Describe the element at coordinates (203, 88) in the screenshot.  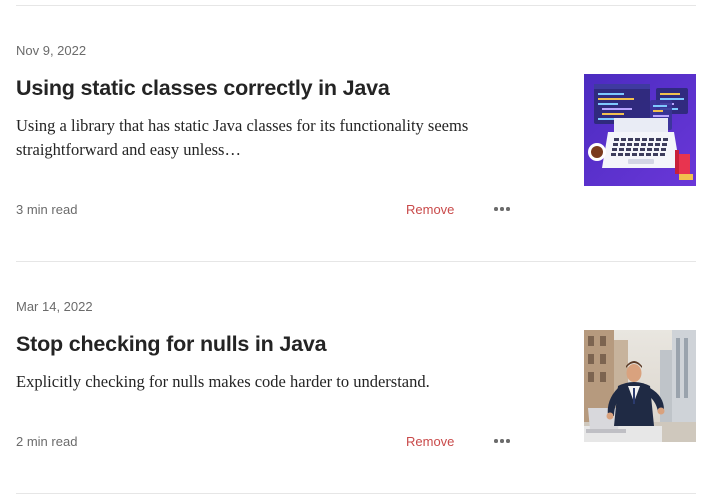
I see `article-title: Using static classes correctly in Java` at that location.